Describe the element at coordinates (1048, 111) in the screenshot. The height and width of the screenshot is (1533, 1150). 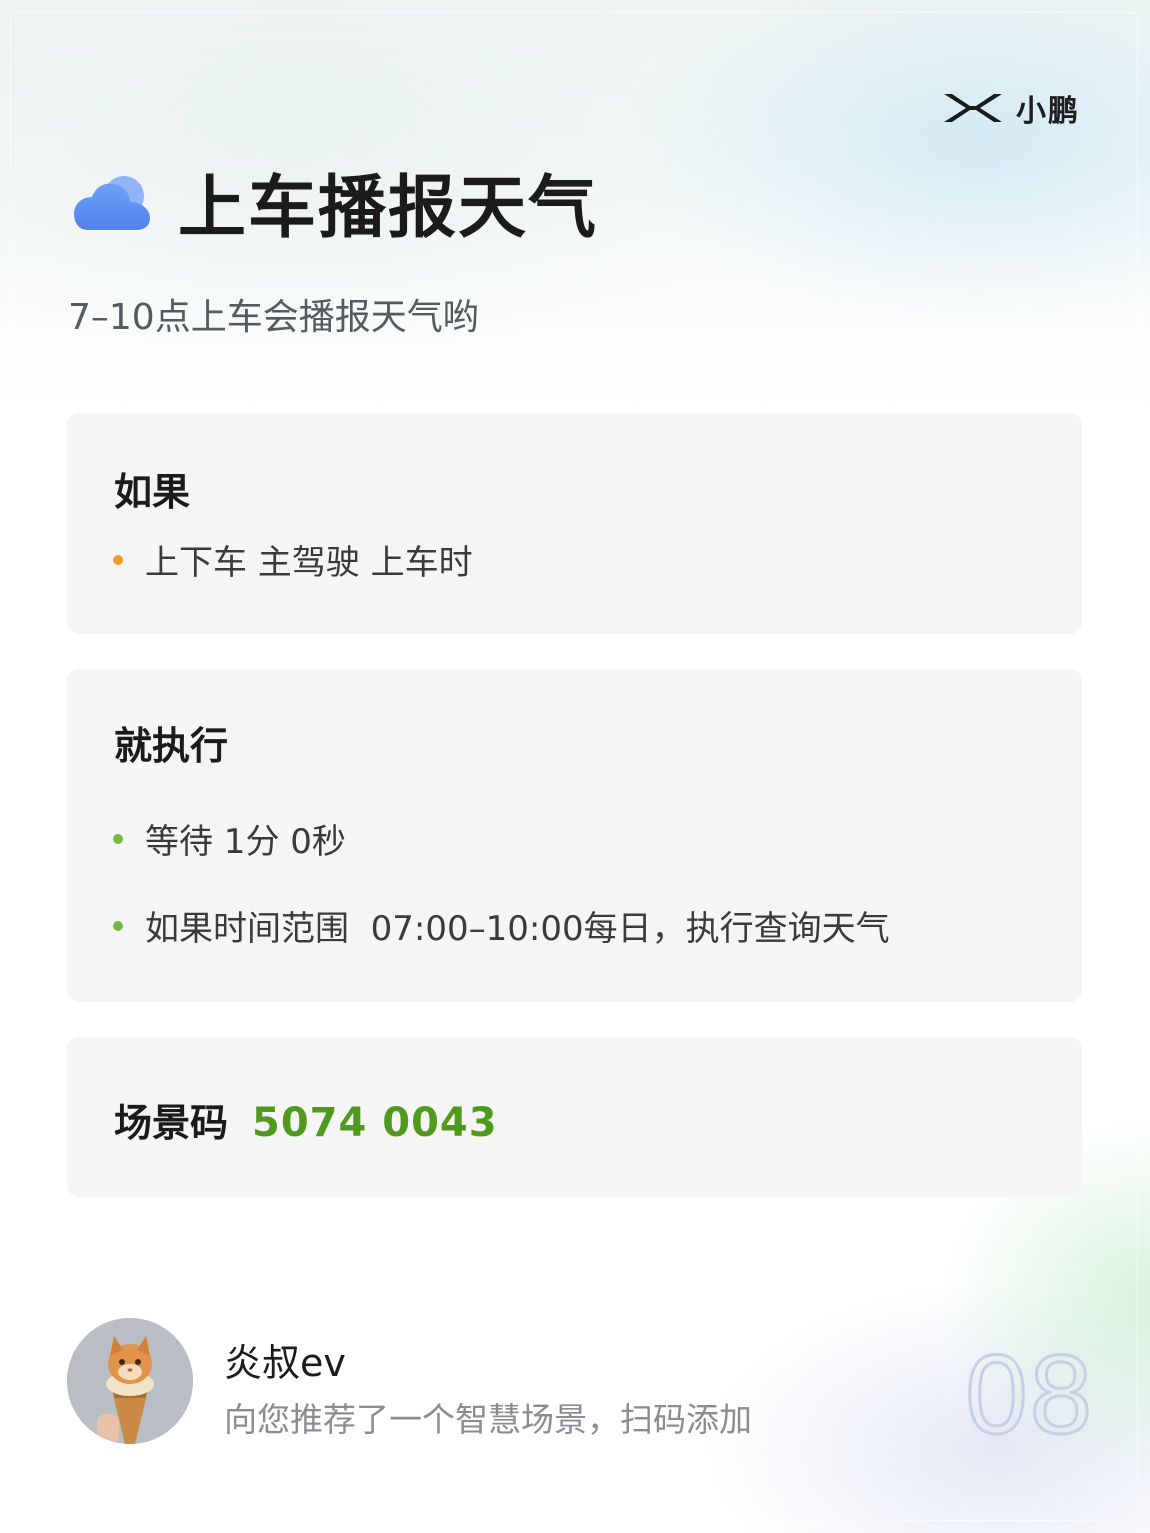
I see `brand-name: 小鹏` at that location.